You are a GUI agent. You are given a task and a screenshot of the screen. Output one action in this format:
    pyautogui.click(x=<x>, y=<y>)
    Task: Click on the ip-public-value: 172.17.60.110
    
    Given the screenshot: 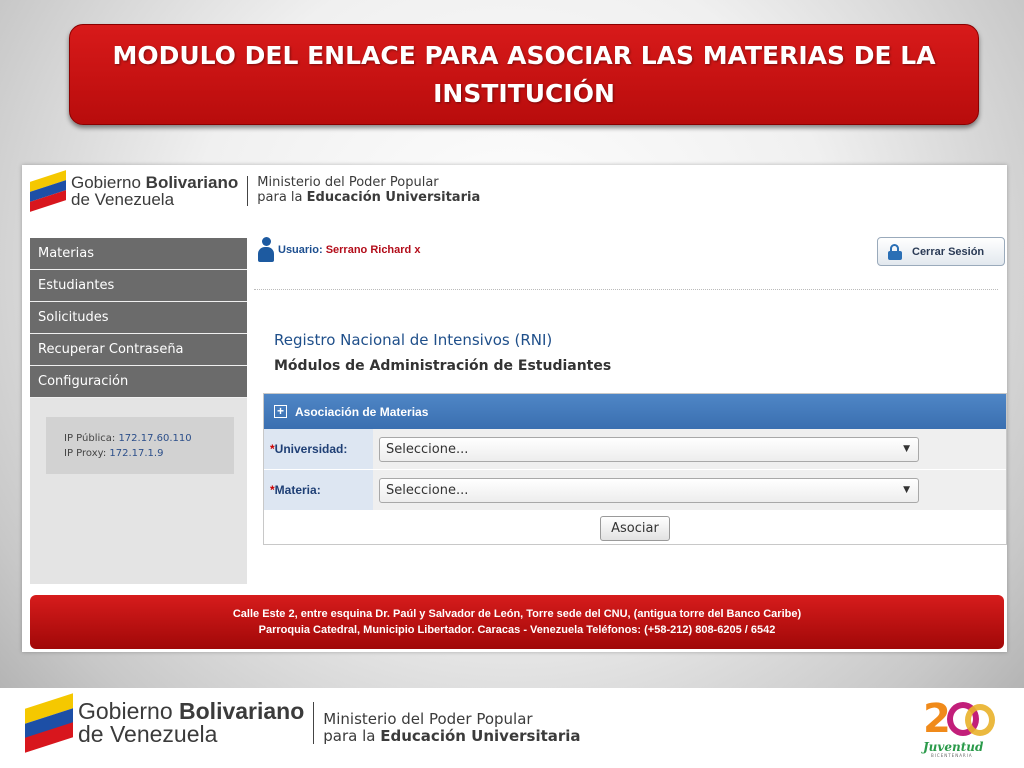 What is the action you would take?
    pyautogui.click(x=155, y=438)
    